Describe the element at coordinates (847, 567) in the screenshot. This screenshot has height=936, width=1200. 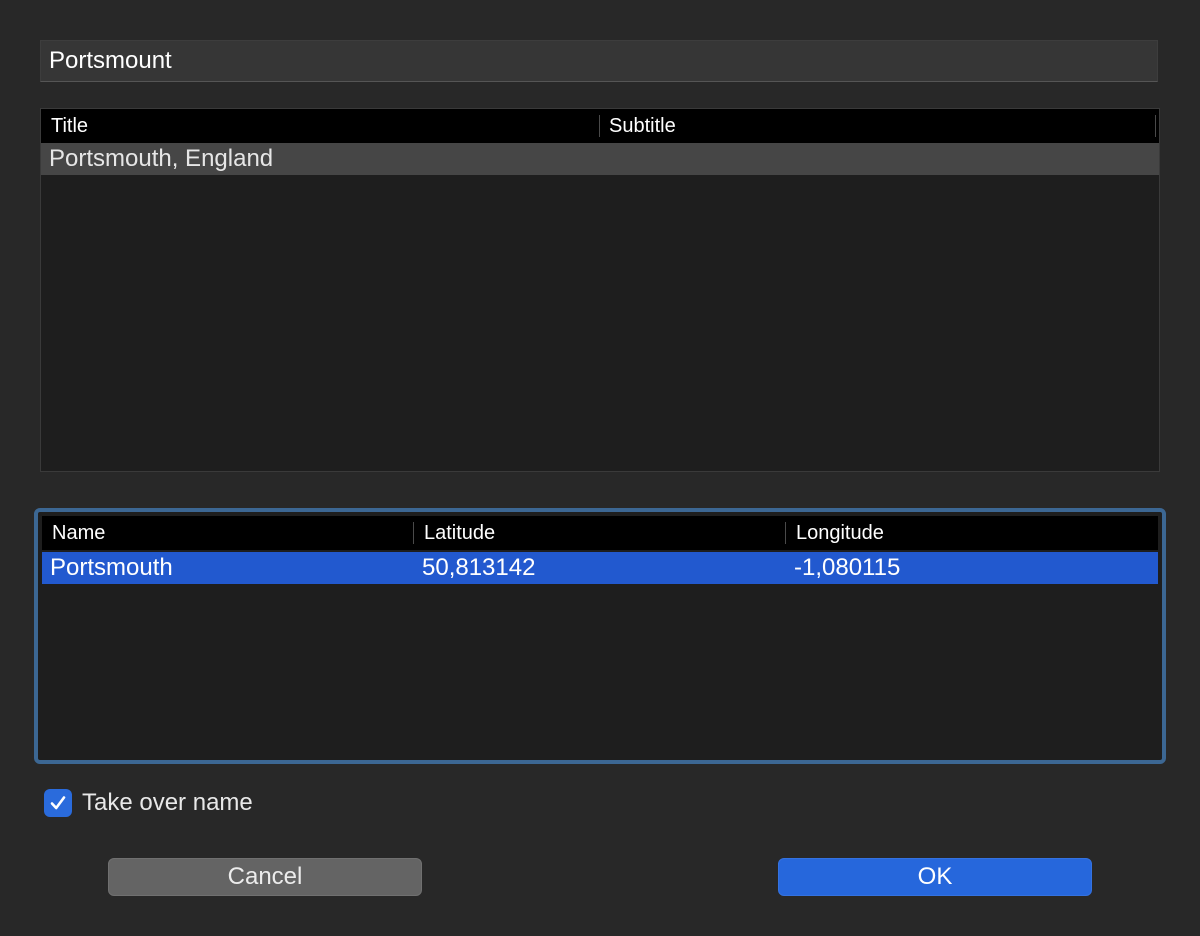
I see `coord-longitude-cell: -1,080115` at that location.